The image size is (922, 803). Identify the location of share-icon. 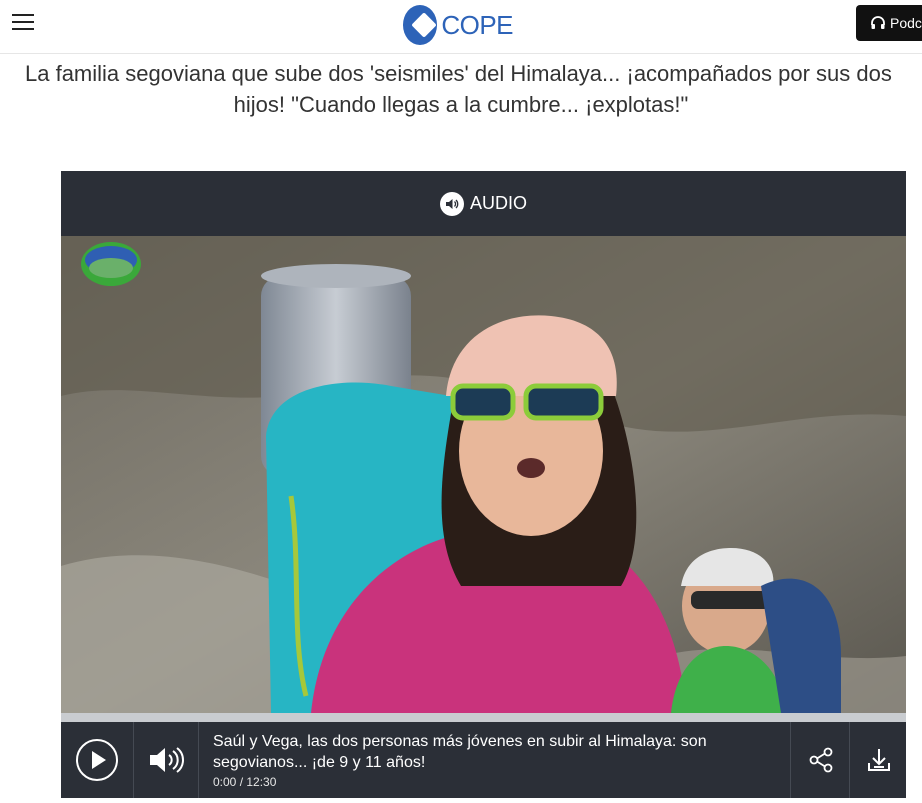
(820, 760).